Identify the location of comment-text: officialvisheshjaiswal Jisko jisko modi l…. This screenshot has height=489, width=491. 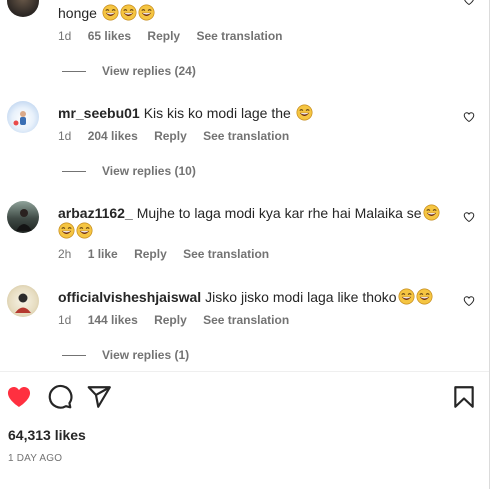
(254, 297).